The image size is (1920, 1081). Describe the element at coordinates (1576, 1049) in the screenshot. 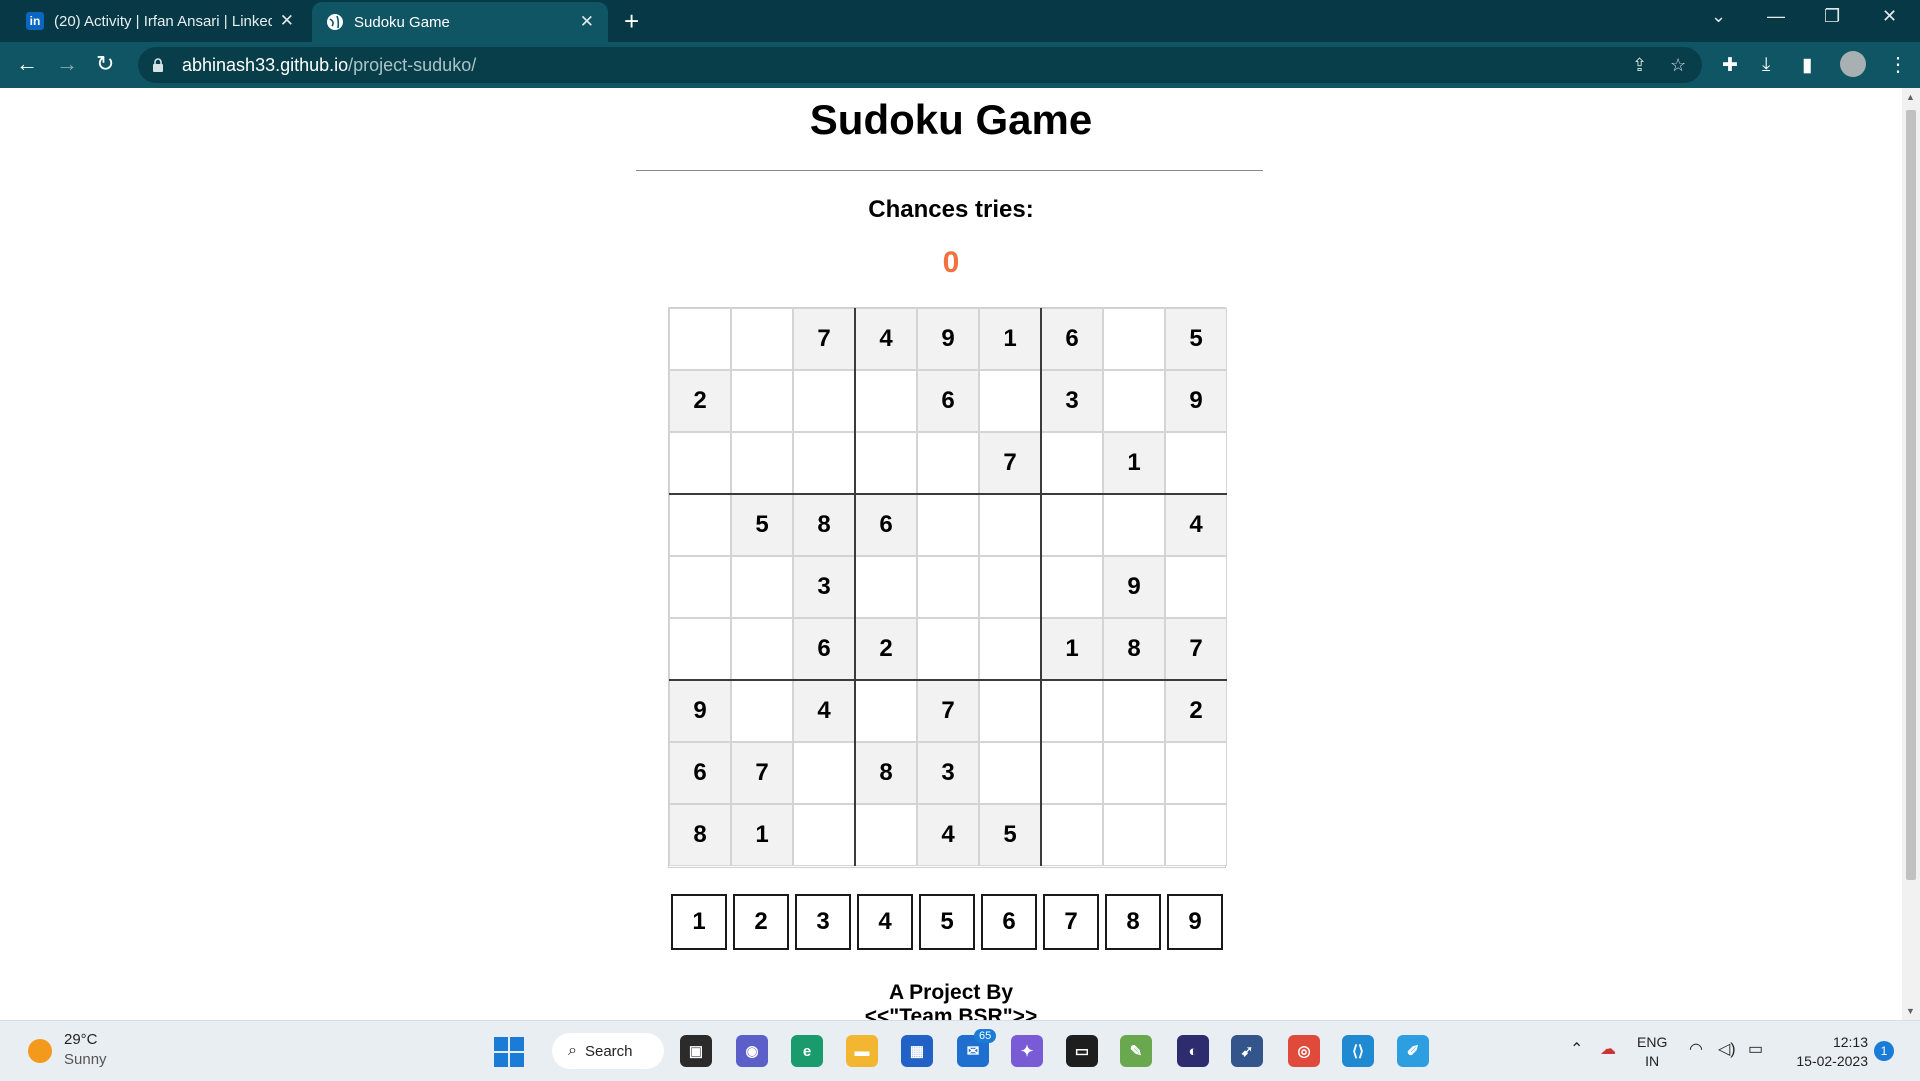

I see `show-hidden-icons-chevron-icon: ⌃` at that location.